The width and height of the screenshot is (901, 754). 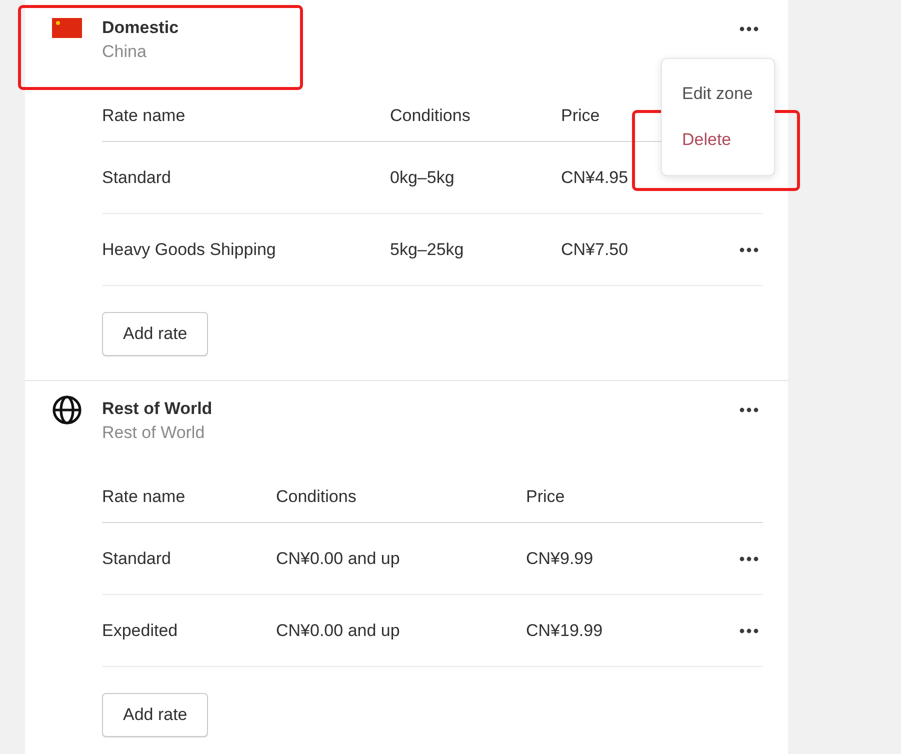 What do you see at coordinates (718, 140) in the screenshot?
I see `menu-item: Delete` at bounding box center [718, 140].